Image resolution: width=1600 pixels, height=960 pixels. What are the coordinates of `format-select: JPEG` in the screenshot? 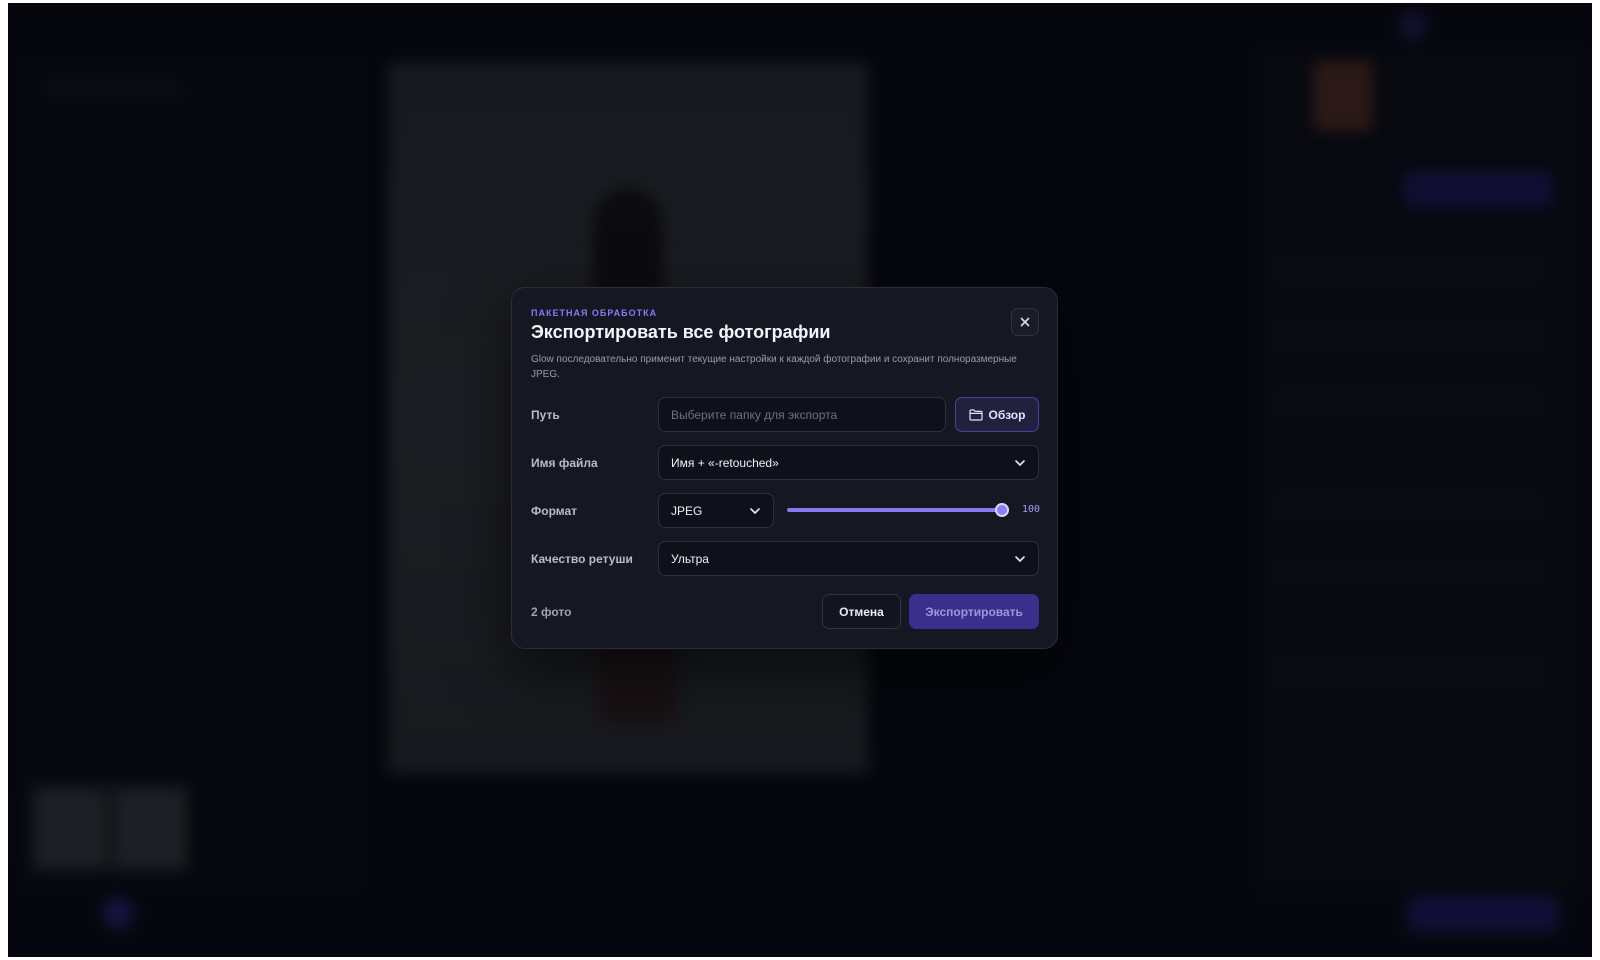 It's located at (716, 510).